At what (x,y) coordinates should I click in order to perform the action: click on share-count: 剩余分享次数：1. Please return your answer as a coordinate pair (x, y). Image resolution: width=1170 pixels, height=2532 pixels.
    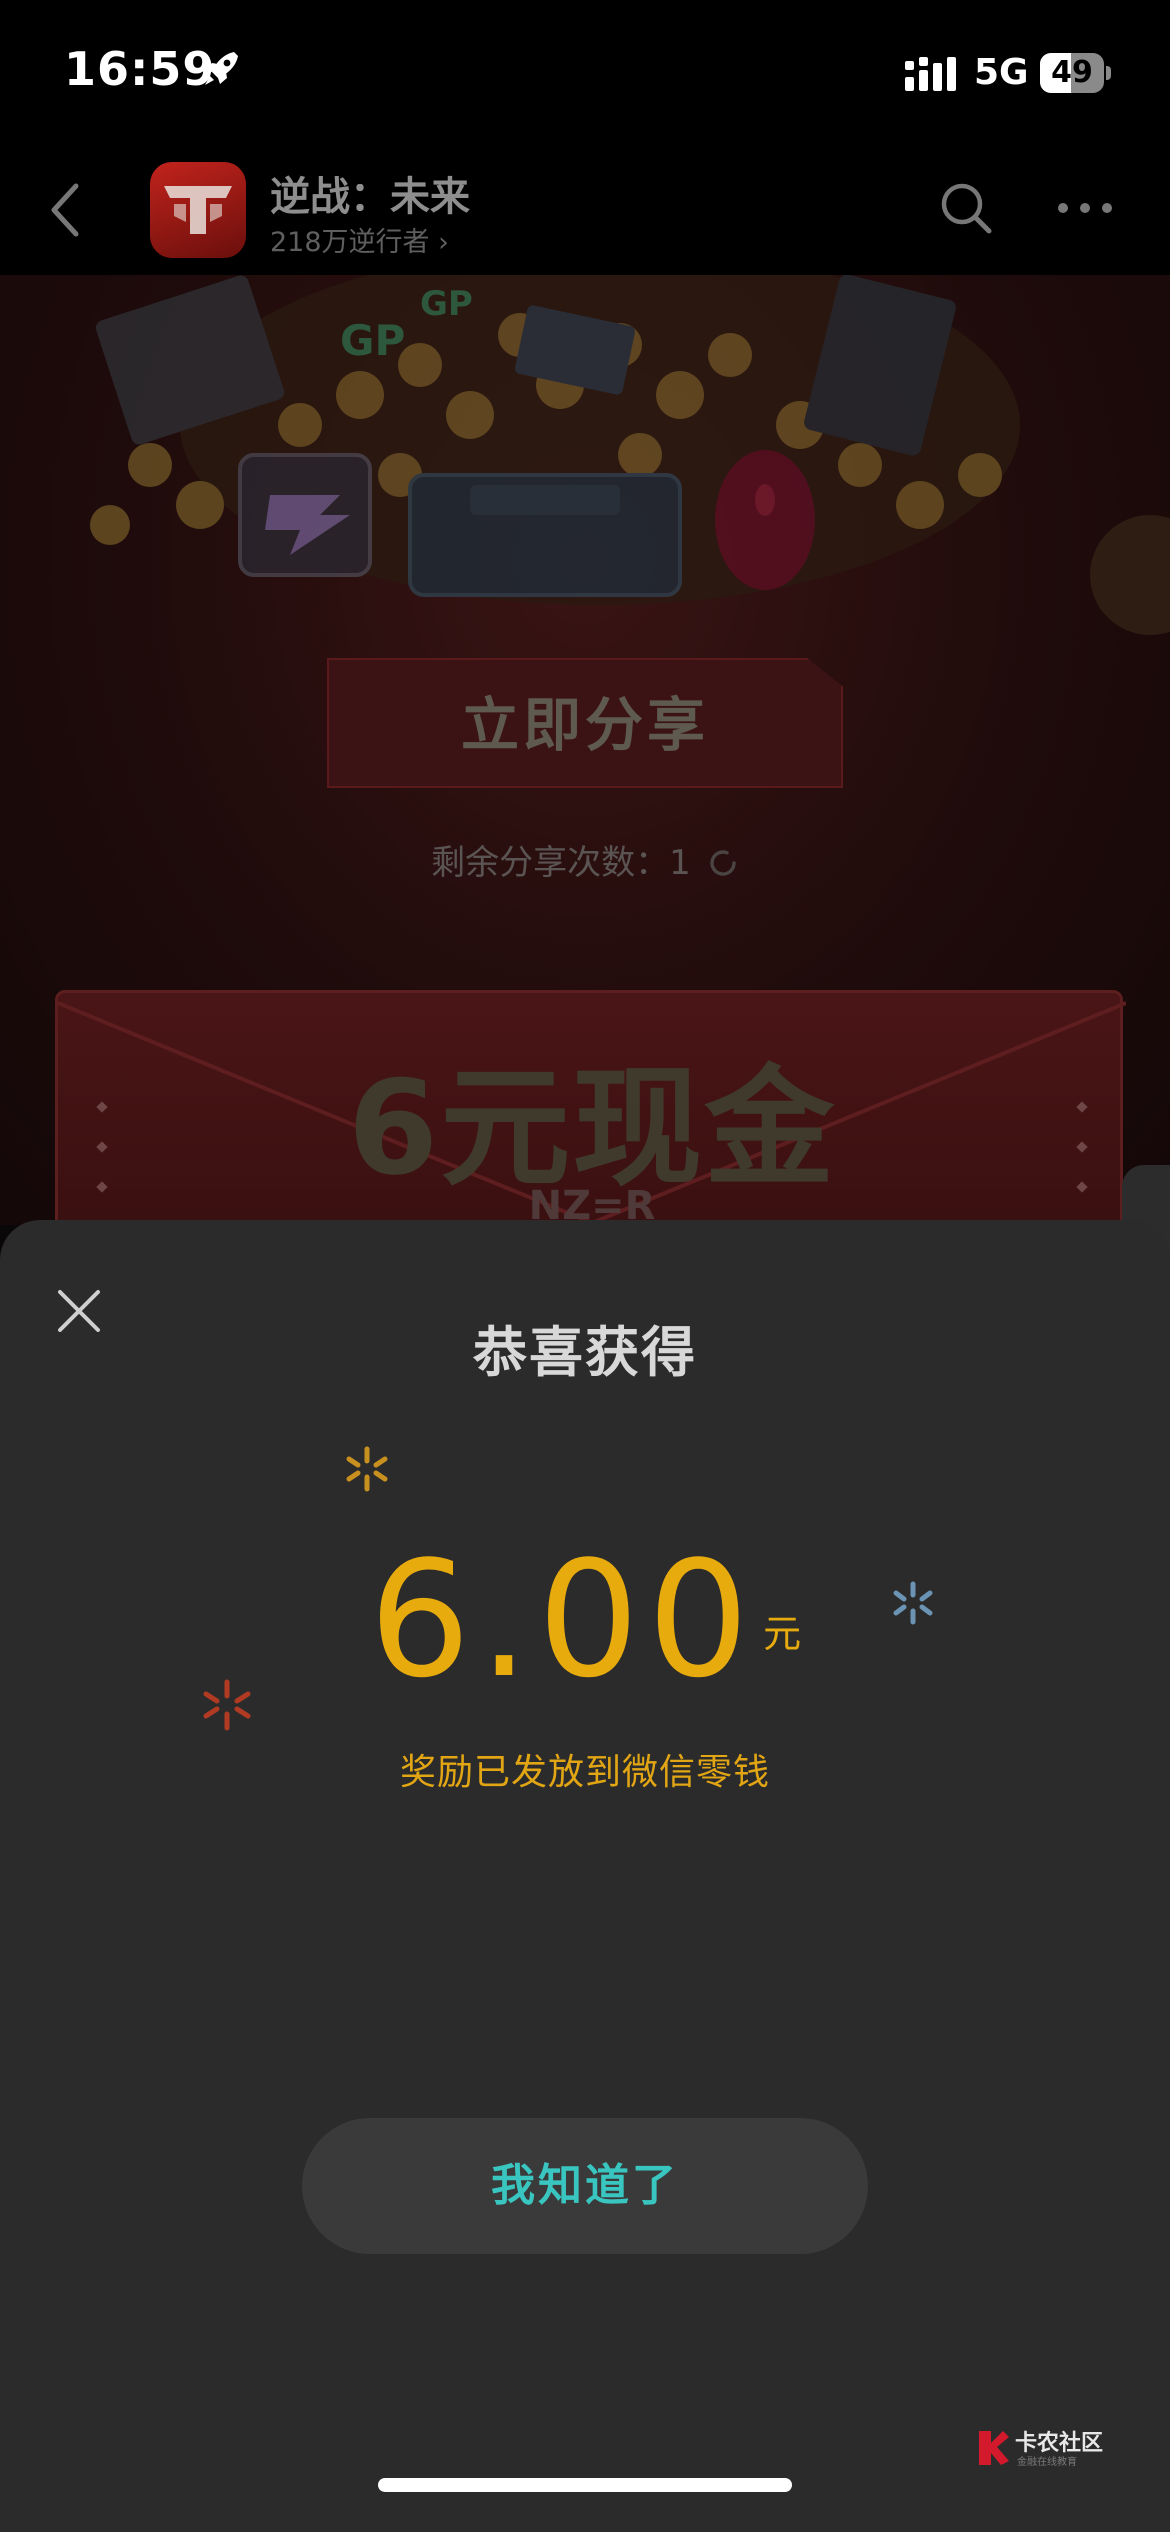
    Looking at the image, I should click on (585, 859).